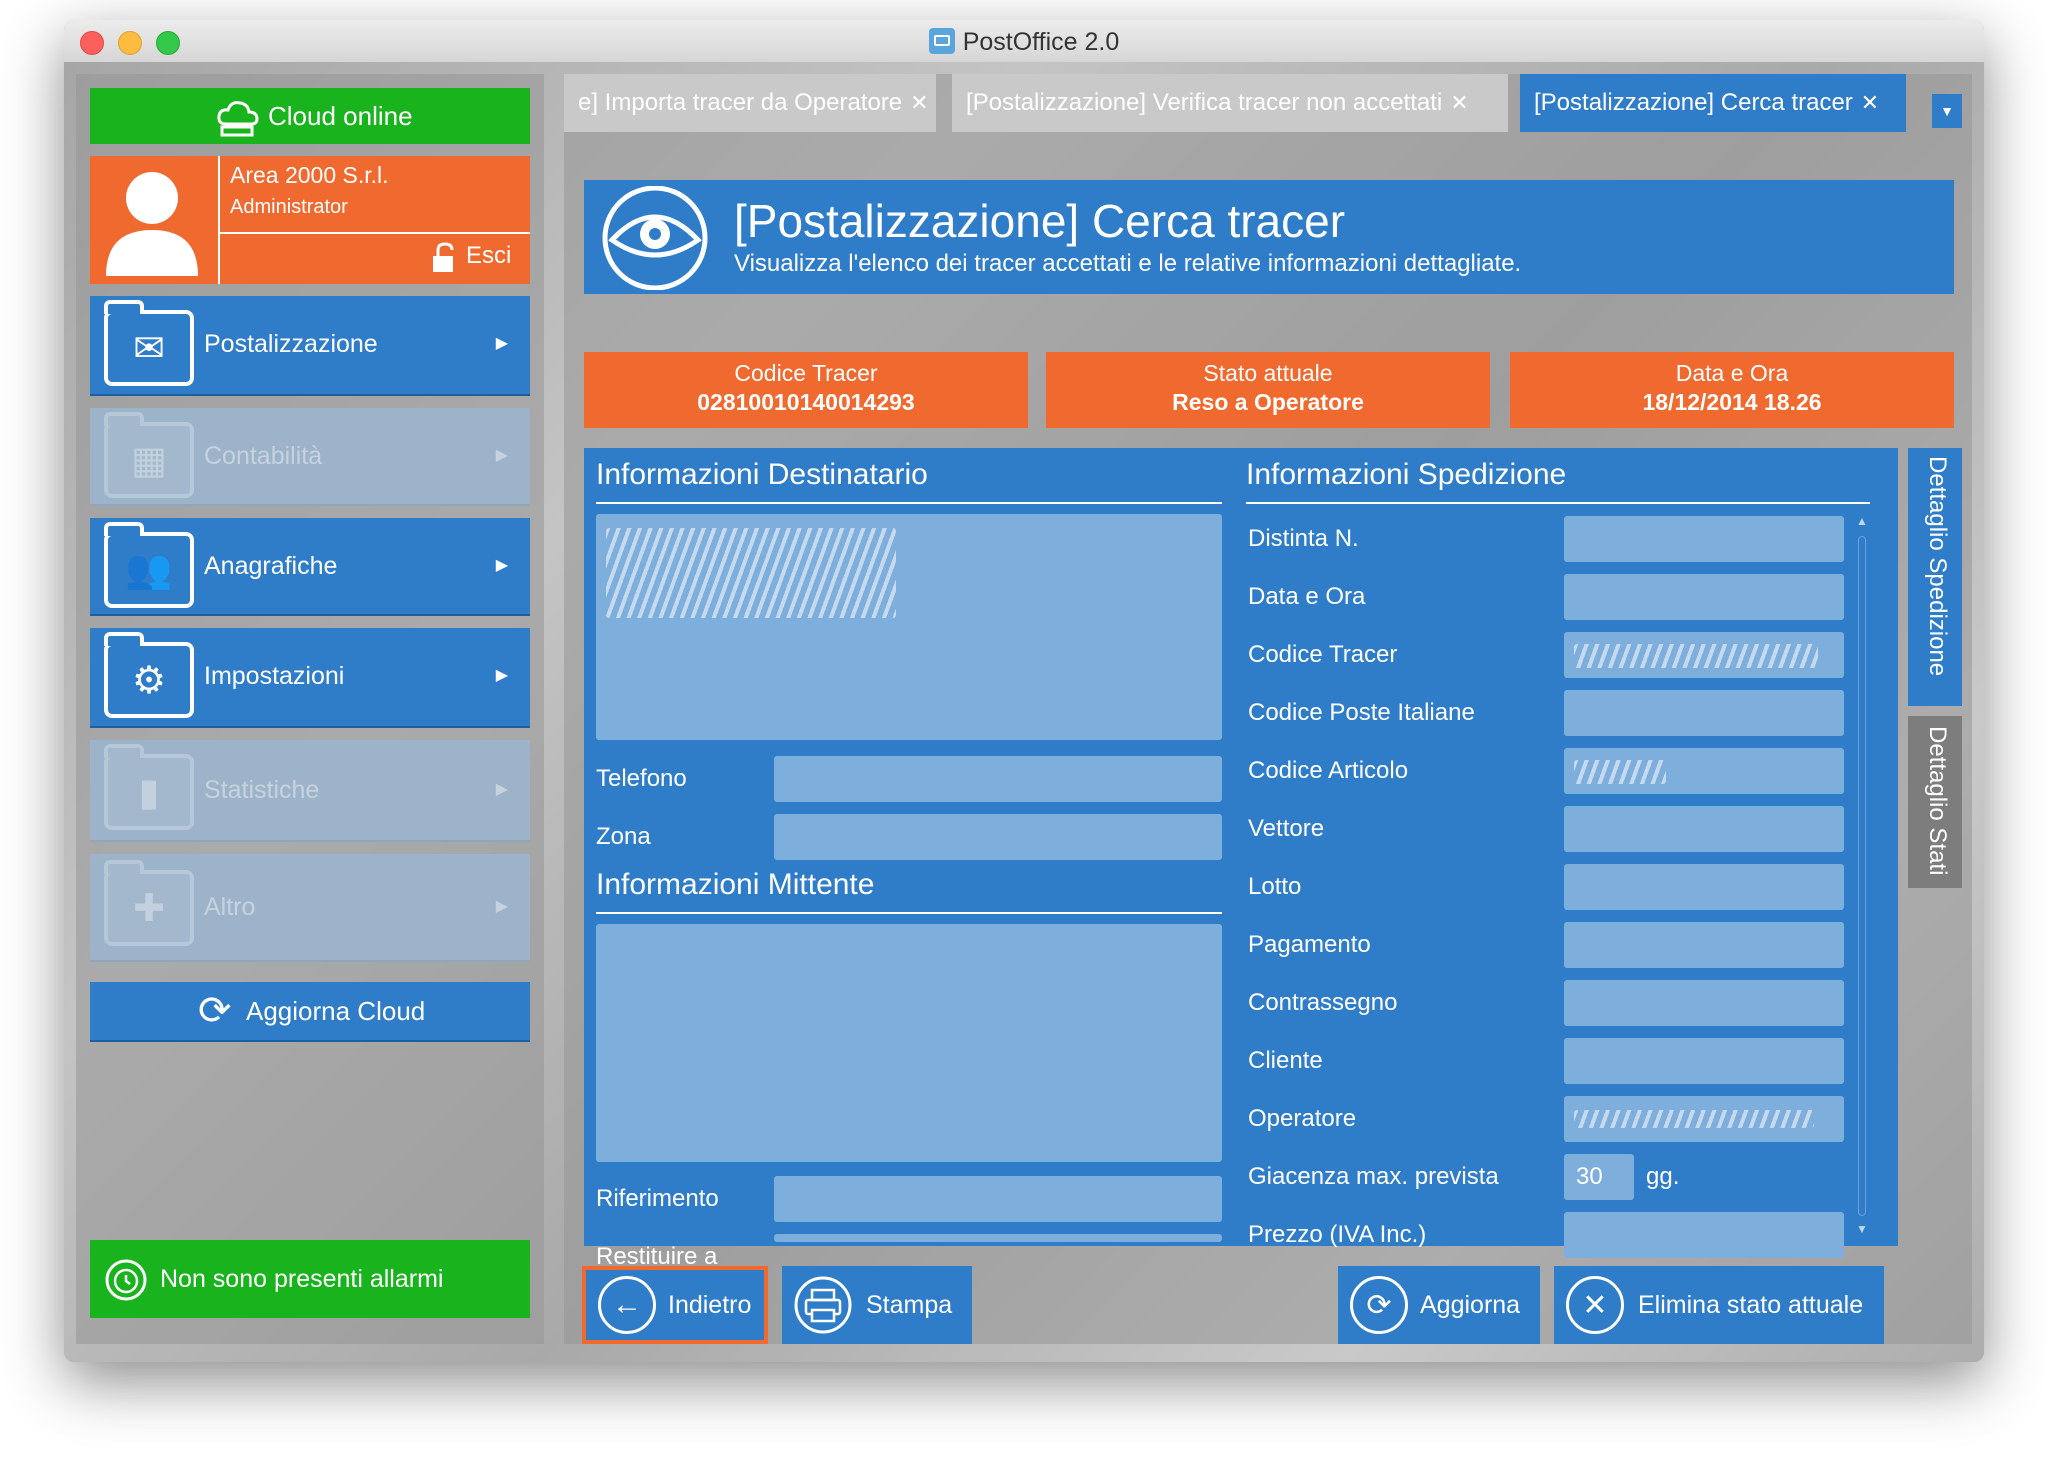 This screenshot has width=2048, height=1474. What do you see at coordinates (998, 1238) in the screenshot?
I see `return-field` at bounding box center [998, 1238].